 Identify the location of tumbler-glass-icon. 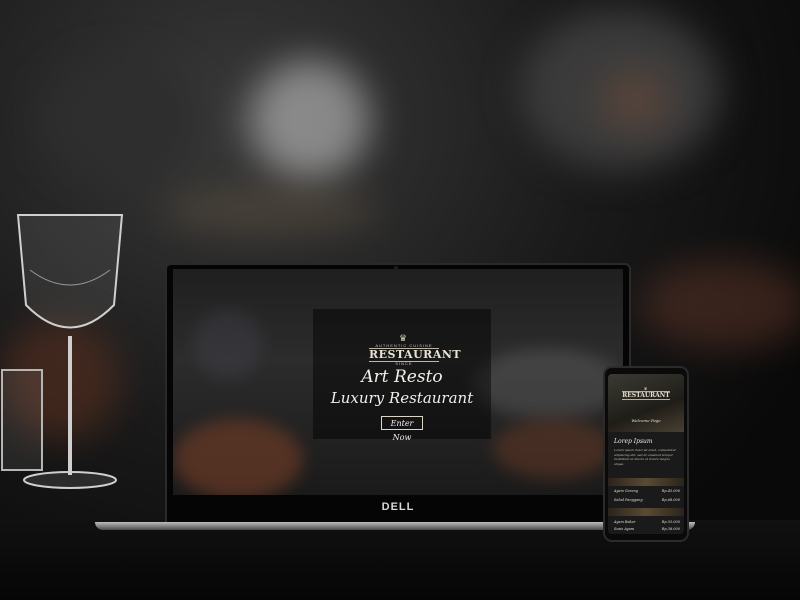
(22, 420).